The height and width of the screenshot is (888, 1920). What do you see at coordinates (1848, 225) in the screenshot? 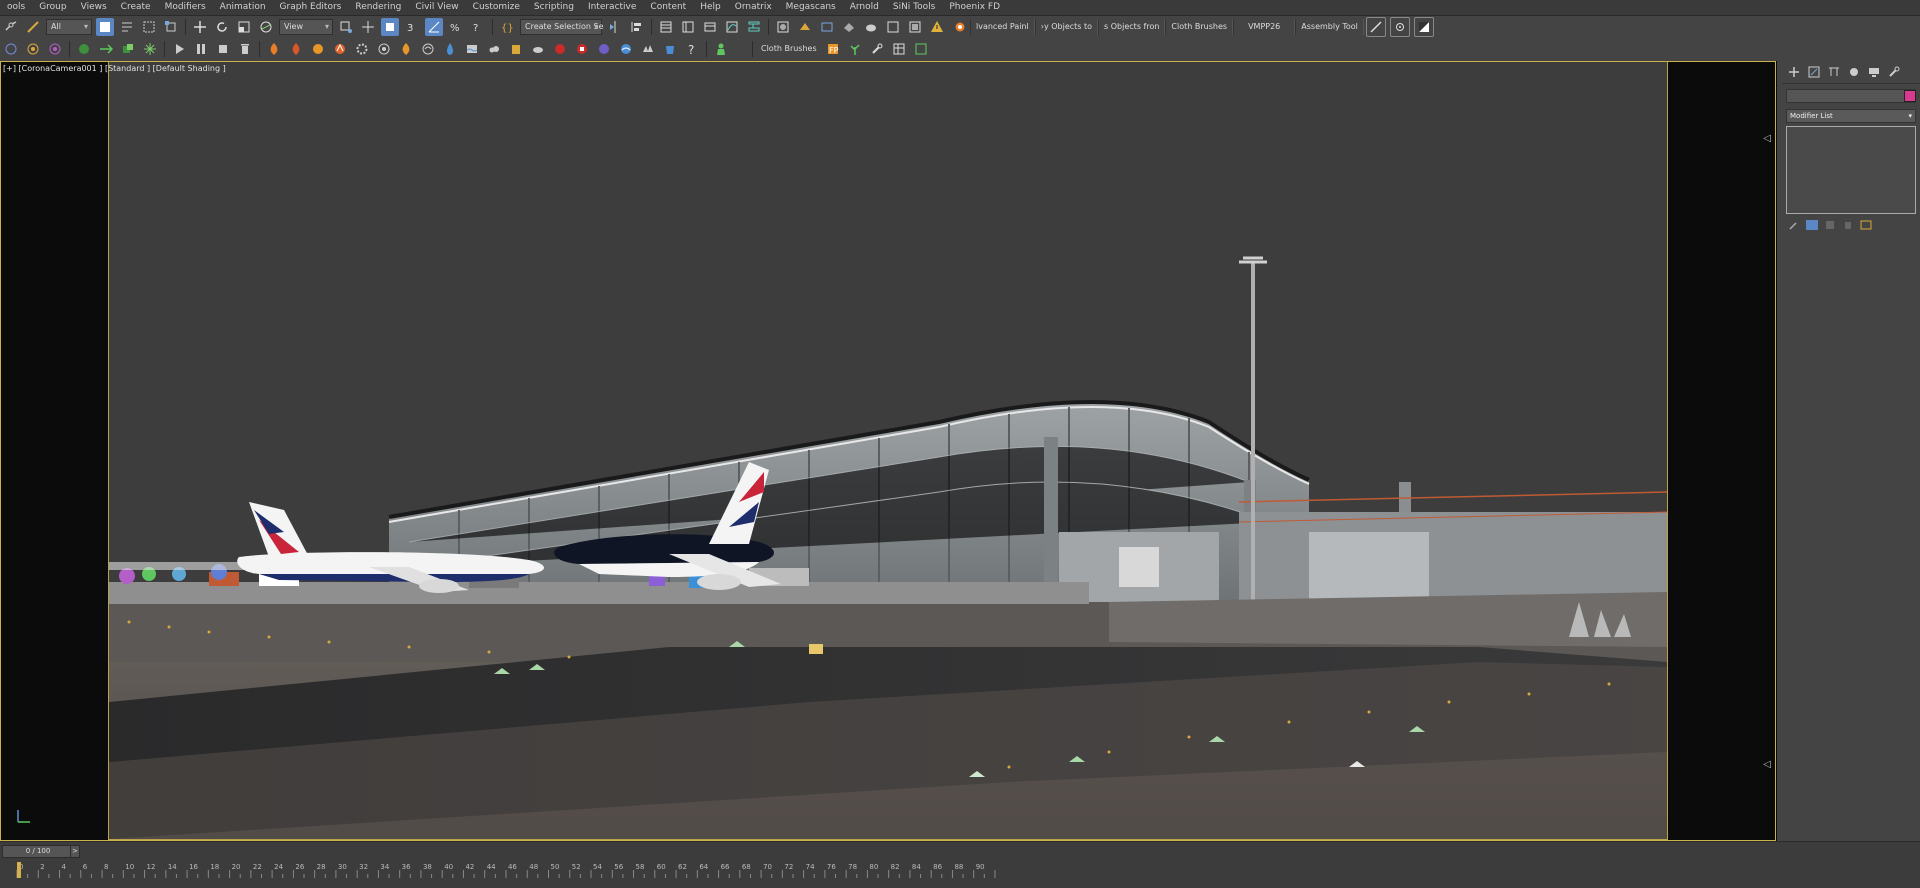
I see `remove-modifier-icon` at bounding box center [1848, 225].